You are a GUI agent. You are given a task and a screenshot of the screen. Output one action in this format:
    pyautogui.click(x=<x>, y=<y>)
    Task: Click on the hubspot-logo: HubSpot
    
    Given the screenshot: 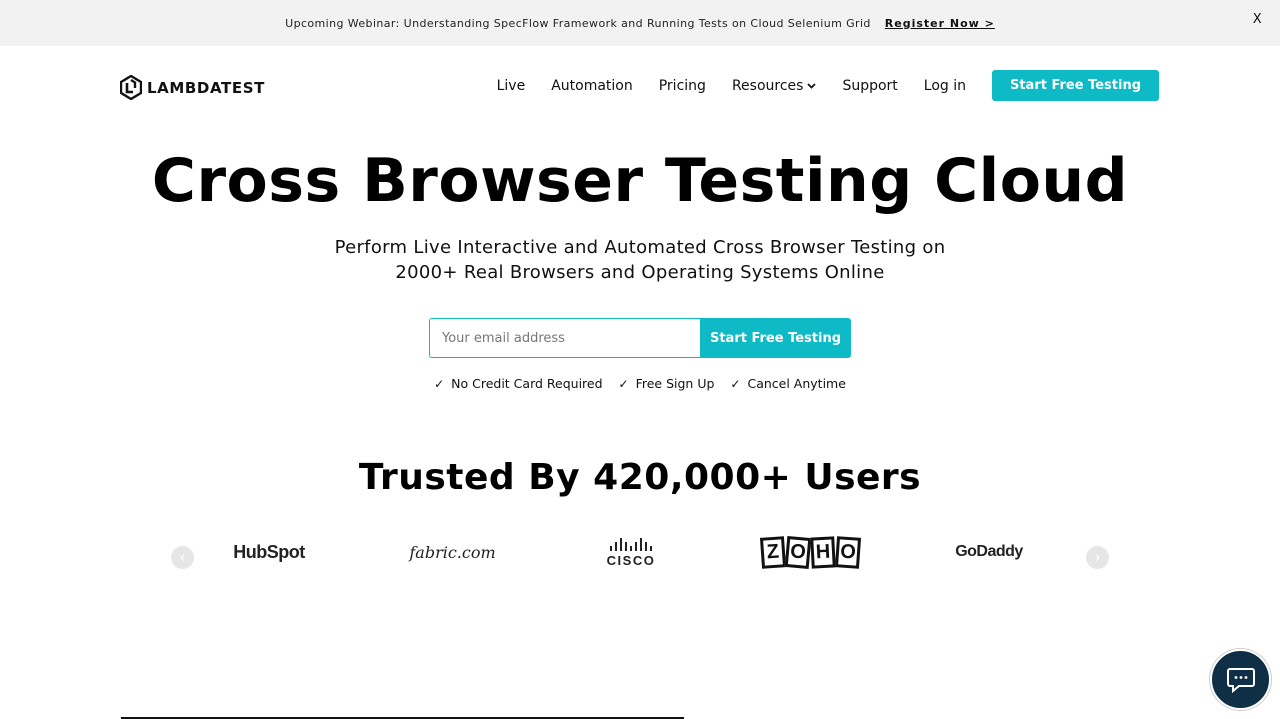 What is the action you would take?
    pyautogui.click(x=269, y=552)
    